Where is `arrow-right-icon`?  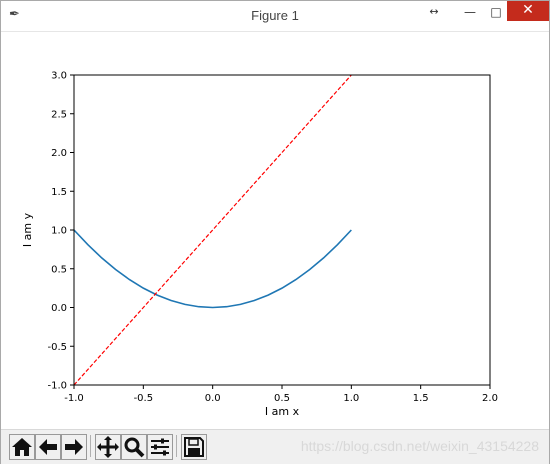
arrow-right-icon is located at coordinates (74, 447).